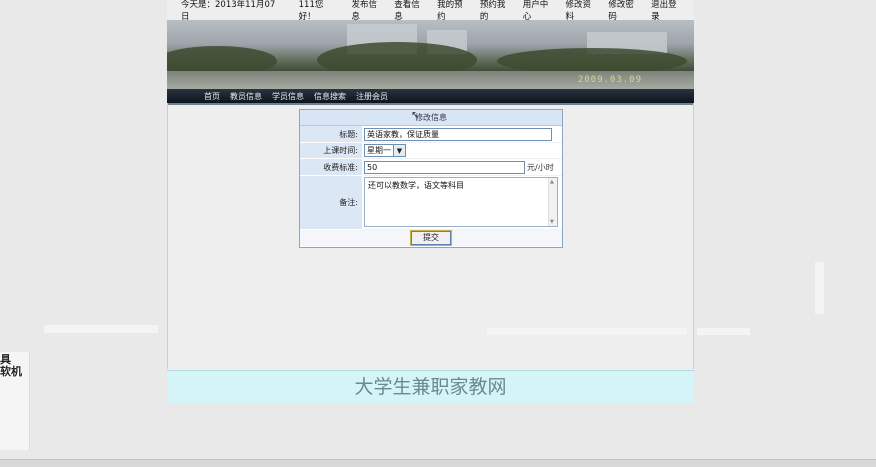 Image resolution: width=876 pixels, height=467 pixels. I want to click on nav-tutor-info: 教员信息, so click(246, 96).